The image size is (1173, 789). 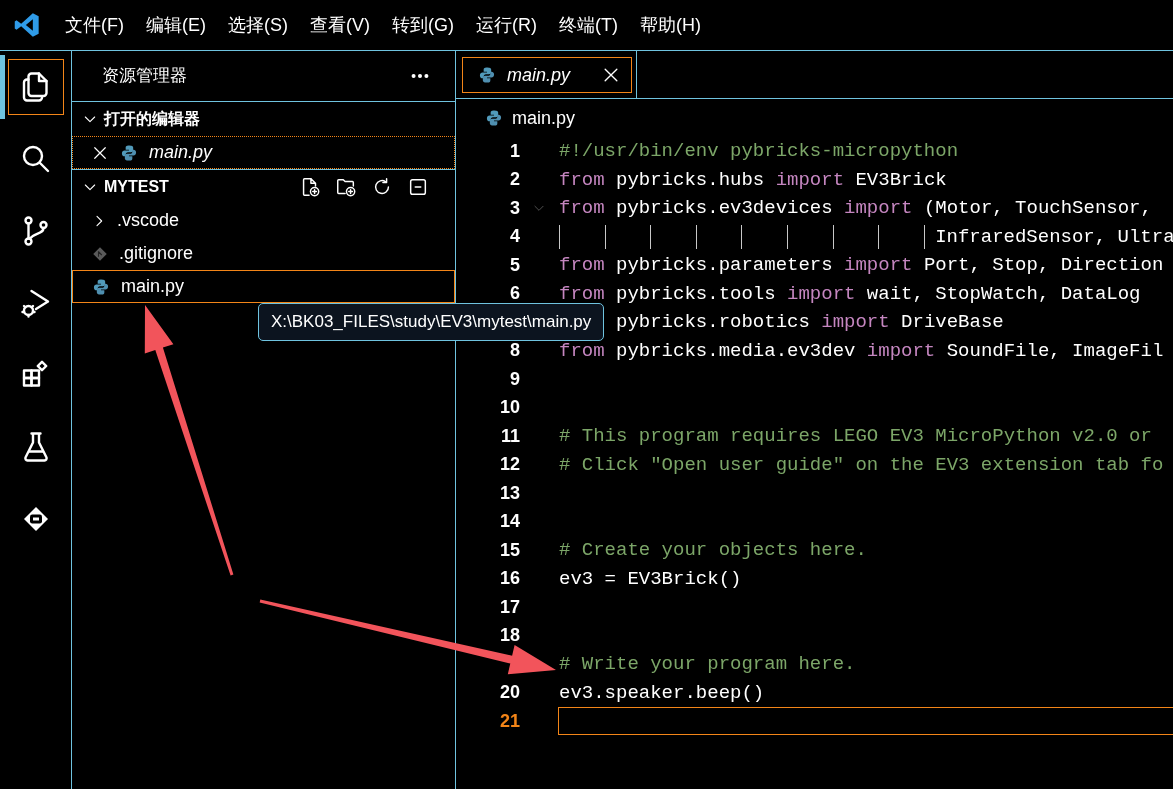 What do you see at coordinates (431, 322) in the screenshot?
I see `tooltip: X:\BK03_FILES\study\EV3\mytest\main.py` at bounding box center [431, 322].